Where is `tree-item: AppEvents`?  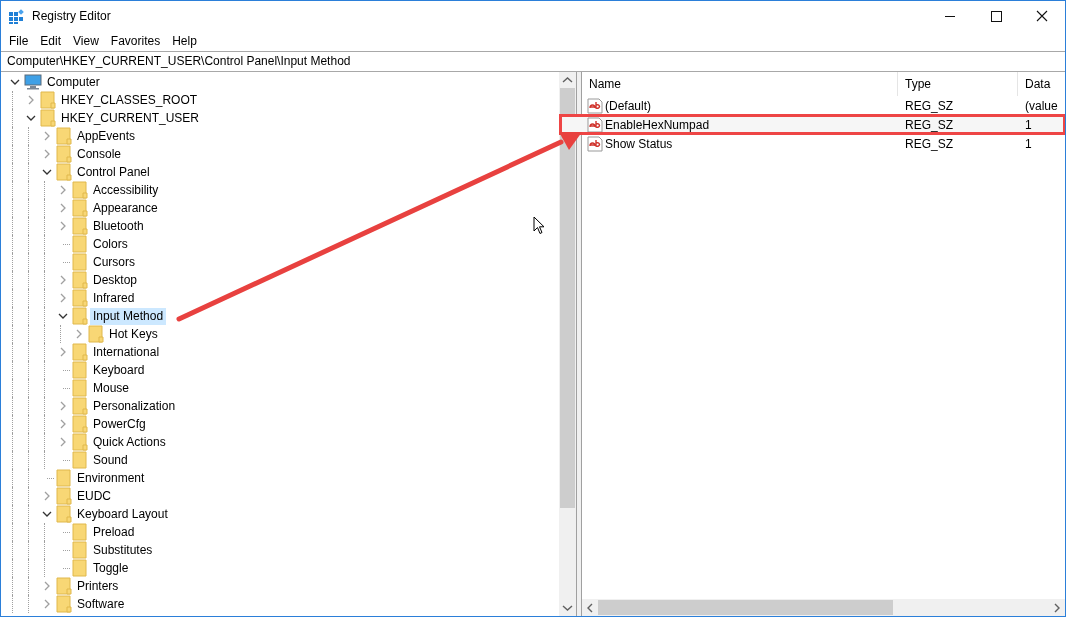 tree-item: AppEvents is located at coordinates (106, 136).